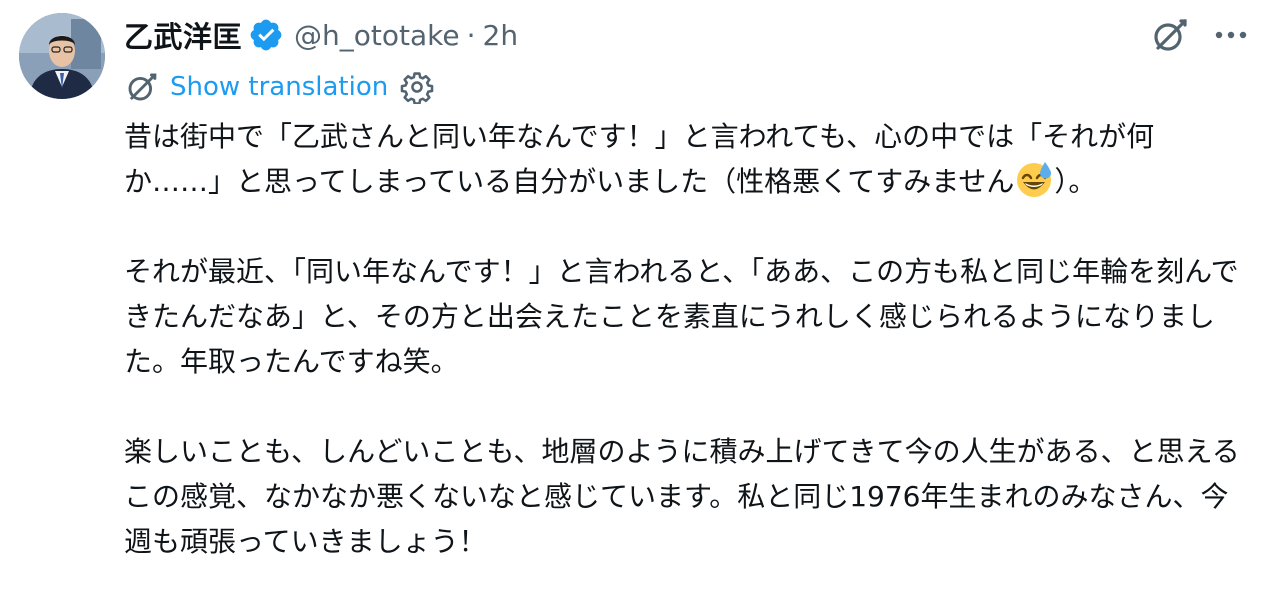 This screenshot has height=608, width=1277. I want to click on gear-icon, so click(417, 87).